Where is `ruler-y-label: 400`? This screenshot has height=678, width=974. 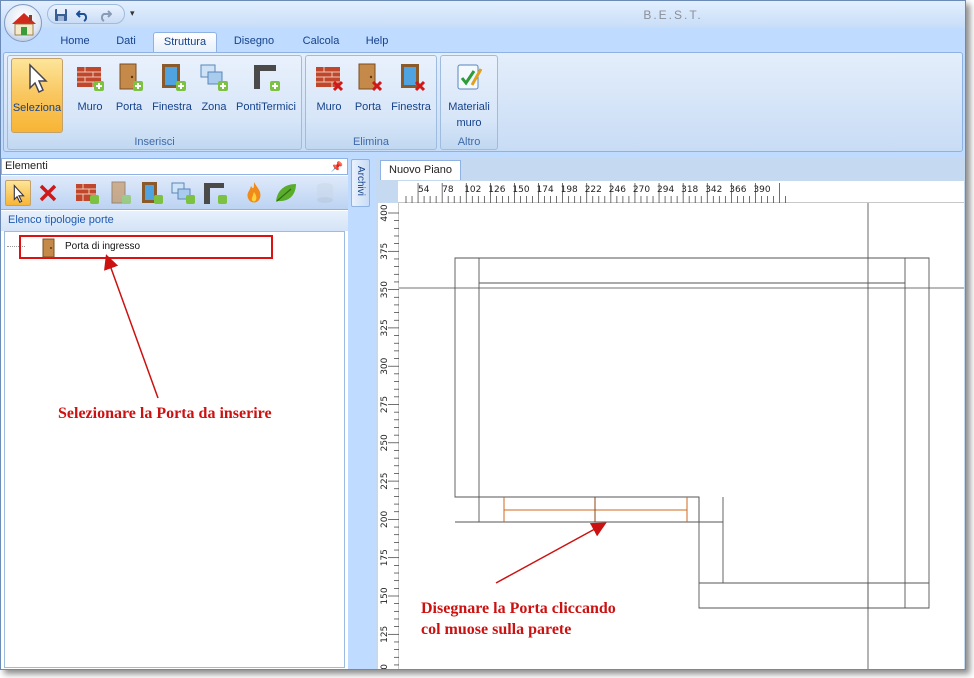
ruler-y-label: 400 is located at coordinates (385, 212).